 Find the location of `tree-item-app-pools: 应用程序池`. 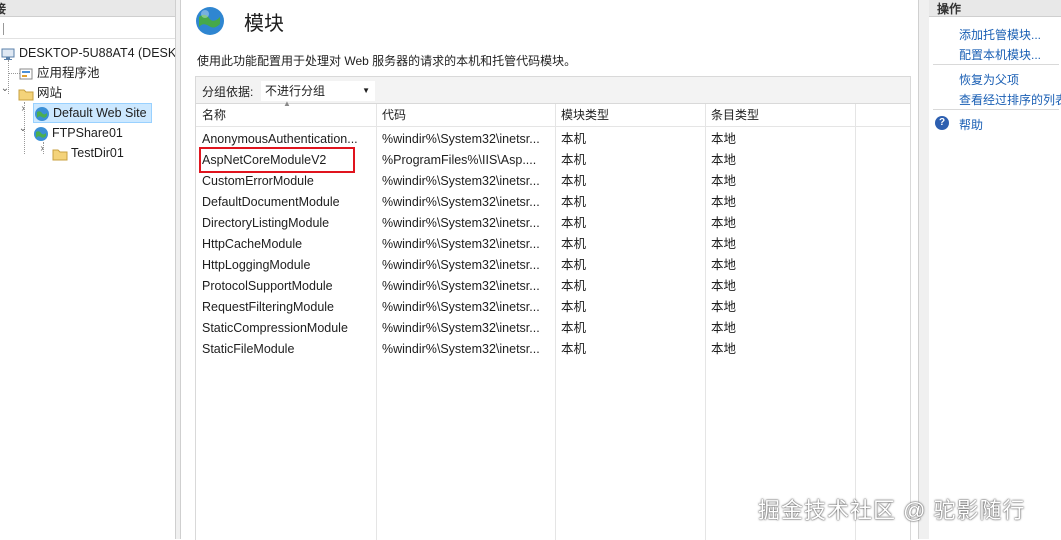

tree-item-app-pools: 应用程序池 is located at coordinates (59, 73).